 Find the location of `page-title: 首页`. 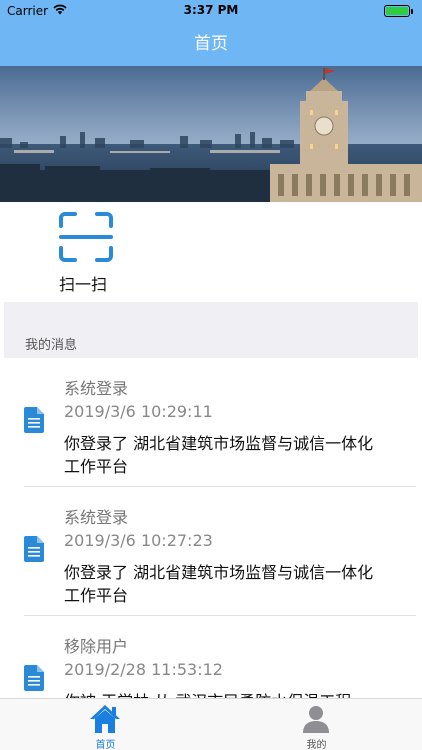

page-title: 首页 is located at coordinates (211, 44).